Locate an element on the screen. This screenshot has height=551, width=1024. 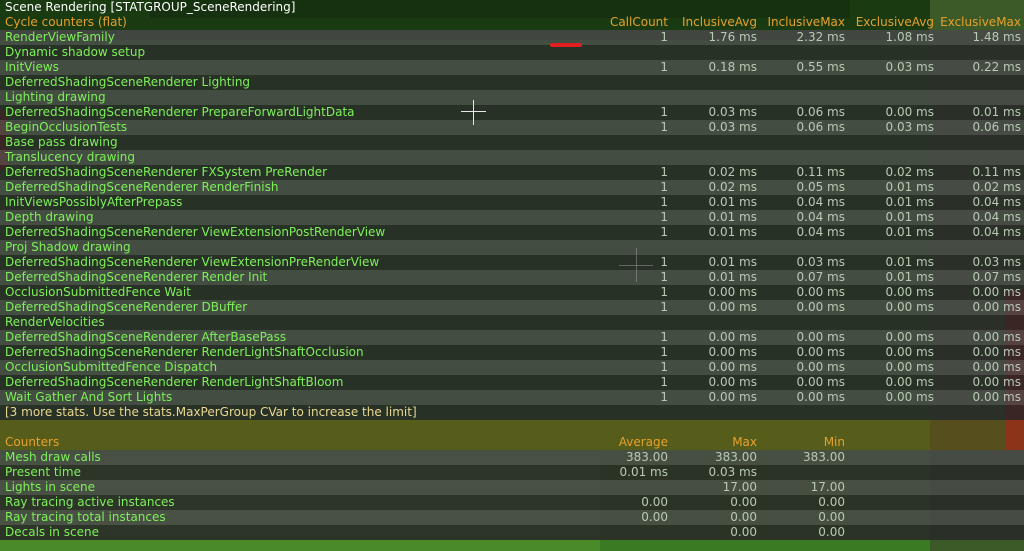
counter-name: Ray tracing active instances is located at coordinates (90, 502).